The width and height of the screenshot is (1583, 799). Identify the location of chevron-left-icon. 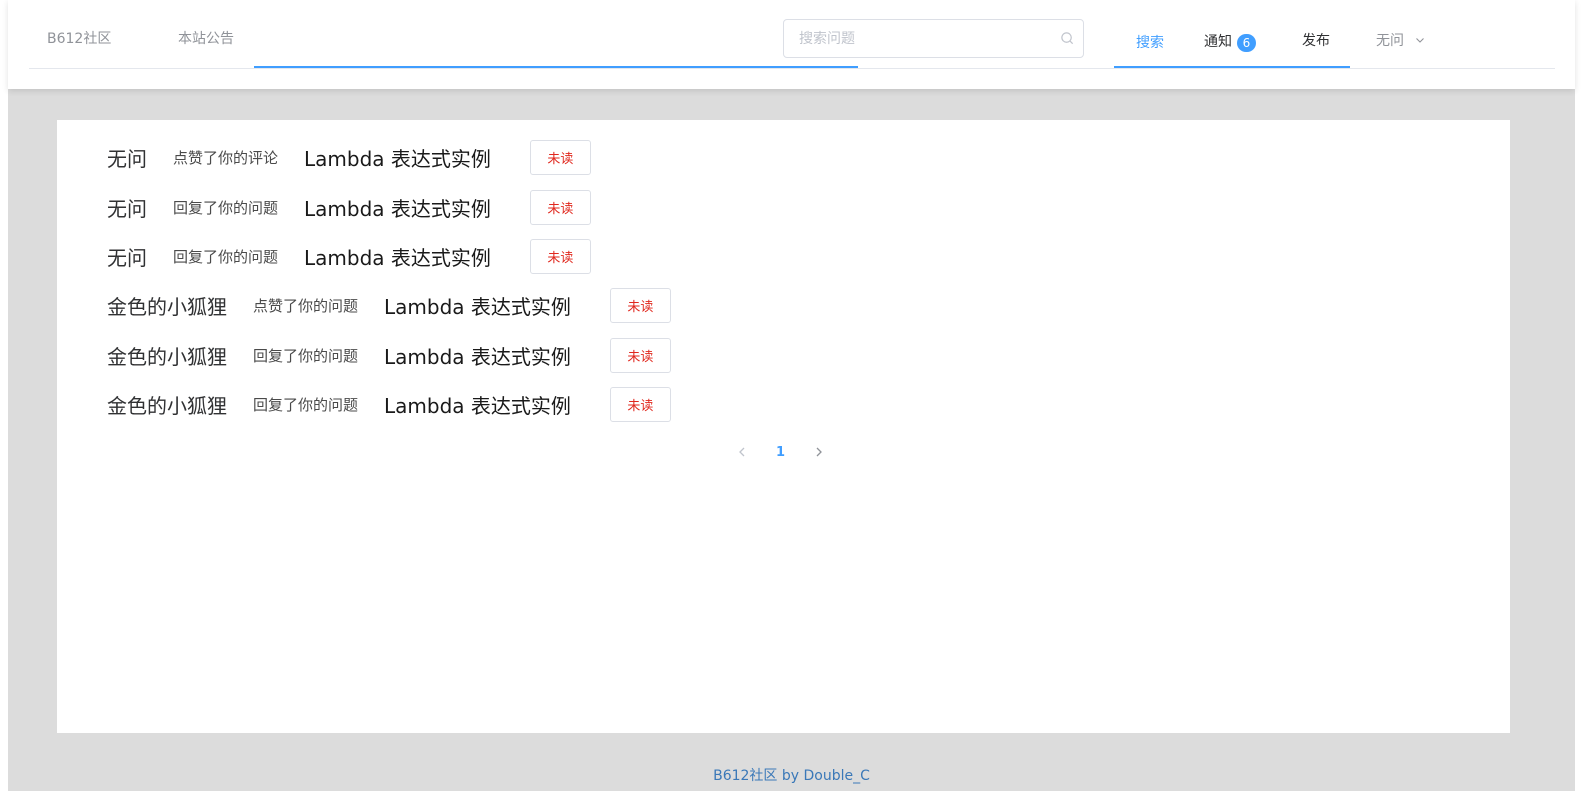
(742, 452).